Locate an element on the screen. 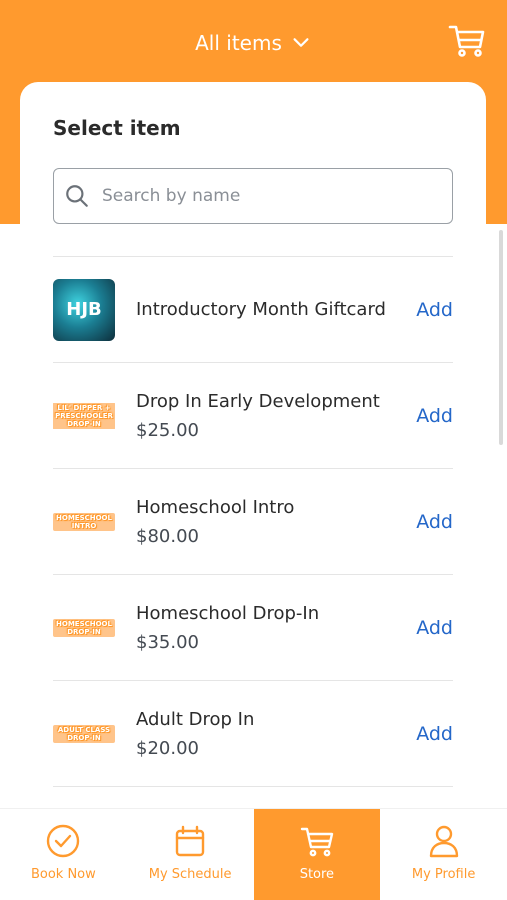 This screenshot has width=507, height=900. search-input is located at coordinates (262, 196).